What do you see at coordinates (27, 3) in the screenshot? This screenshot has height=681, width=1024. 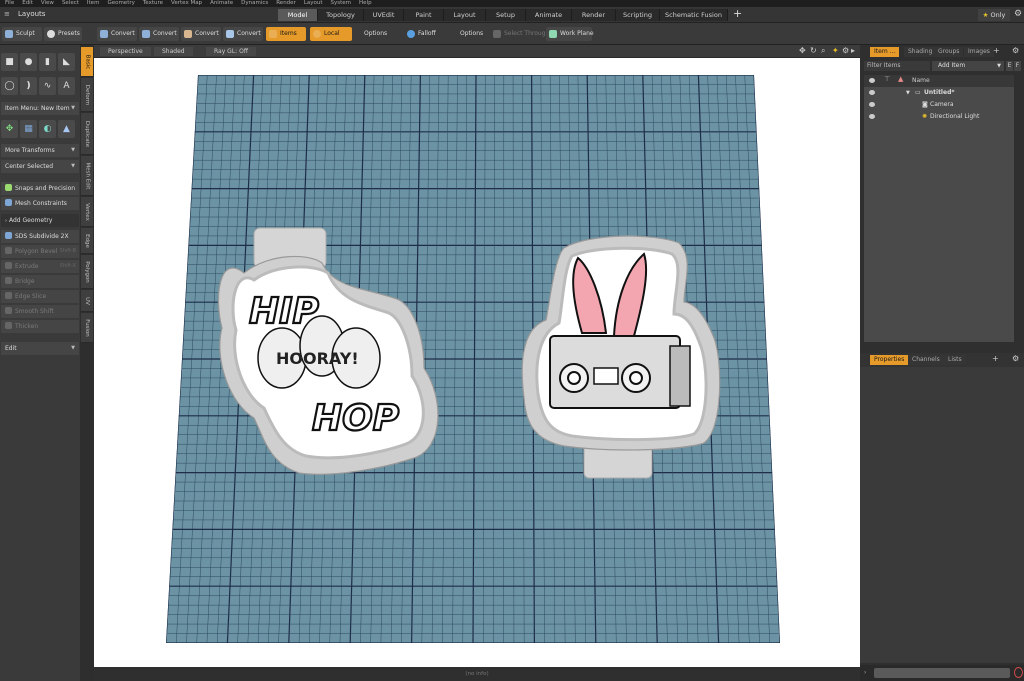 I see `menu-edit: Edit` at bounding box center [27, 3].